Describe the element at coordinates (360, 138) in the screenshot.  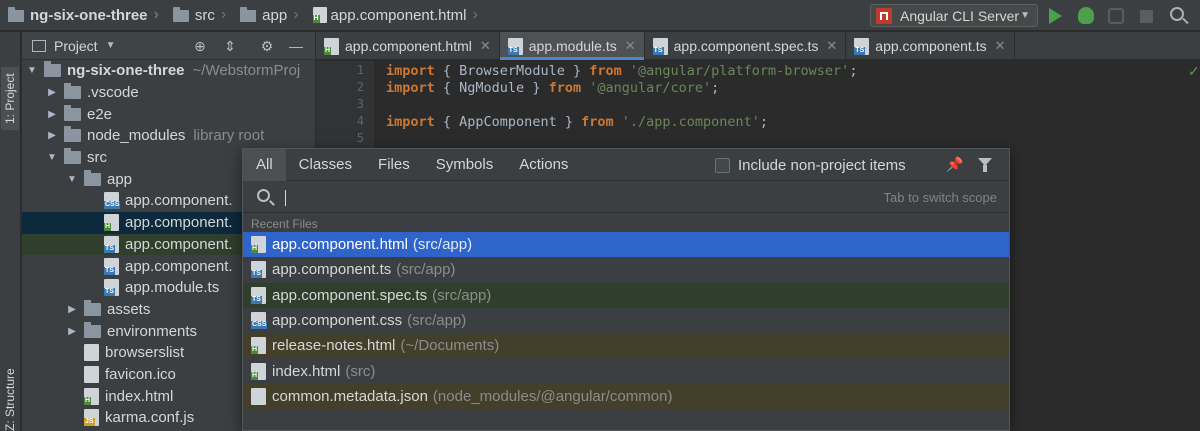
I see `line-number: 5` at that location.